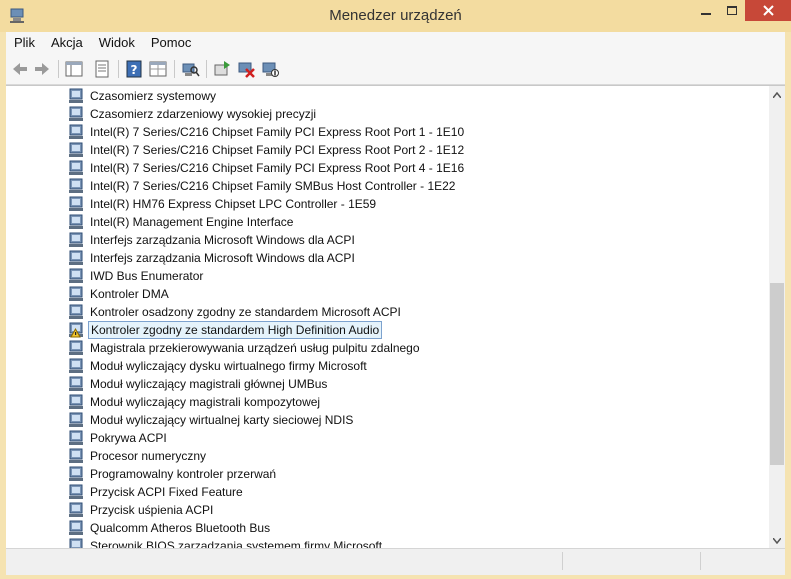 This screenshot has height=579, width=791. I want to click on device-row-20: Procesor numeryczny, so click(138, 456).